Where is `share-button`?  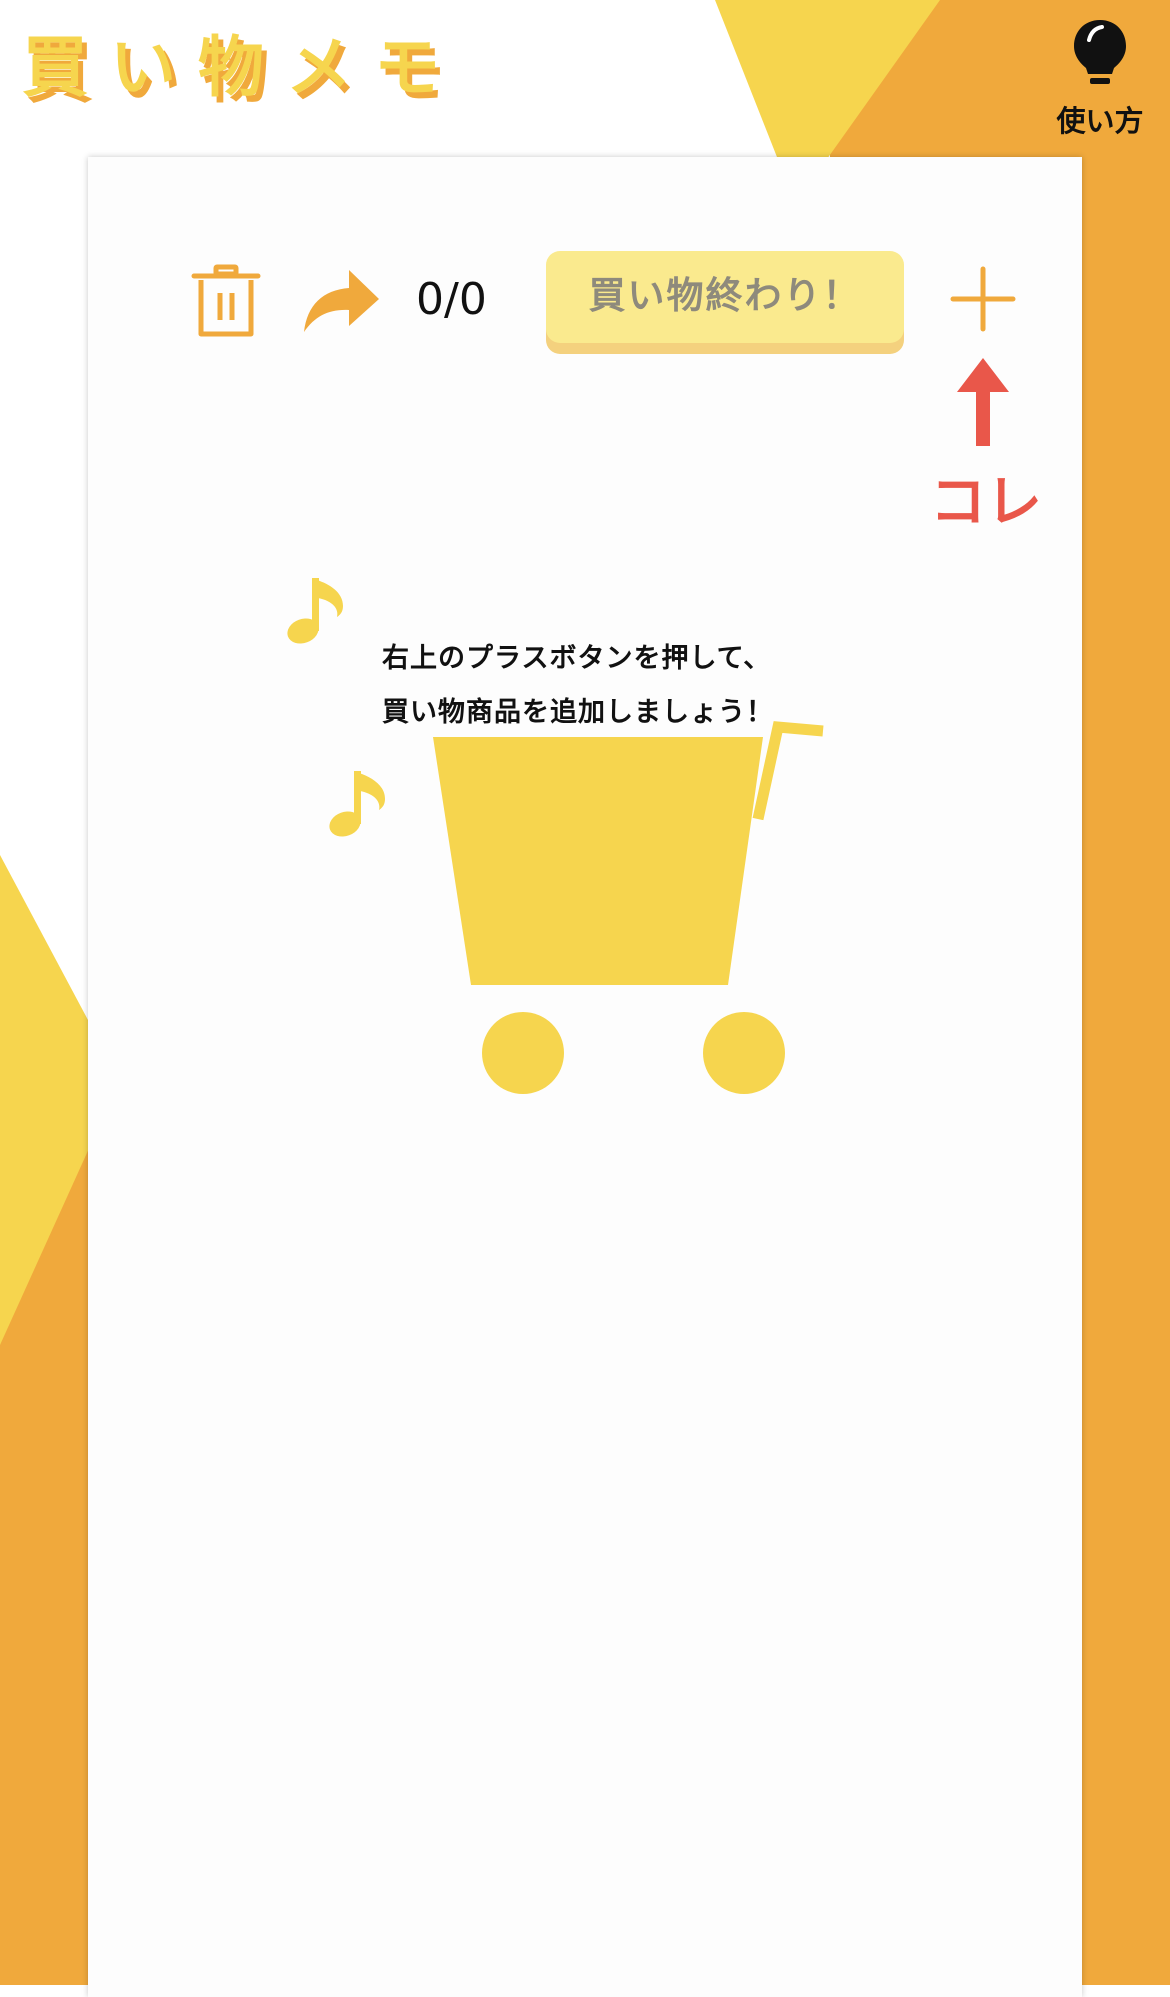
share-button is located at coordinates (341, 301).